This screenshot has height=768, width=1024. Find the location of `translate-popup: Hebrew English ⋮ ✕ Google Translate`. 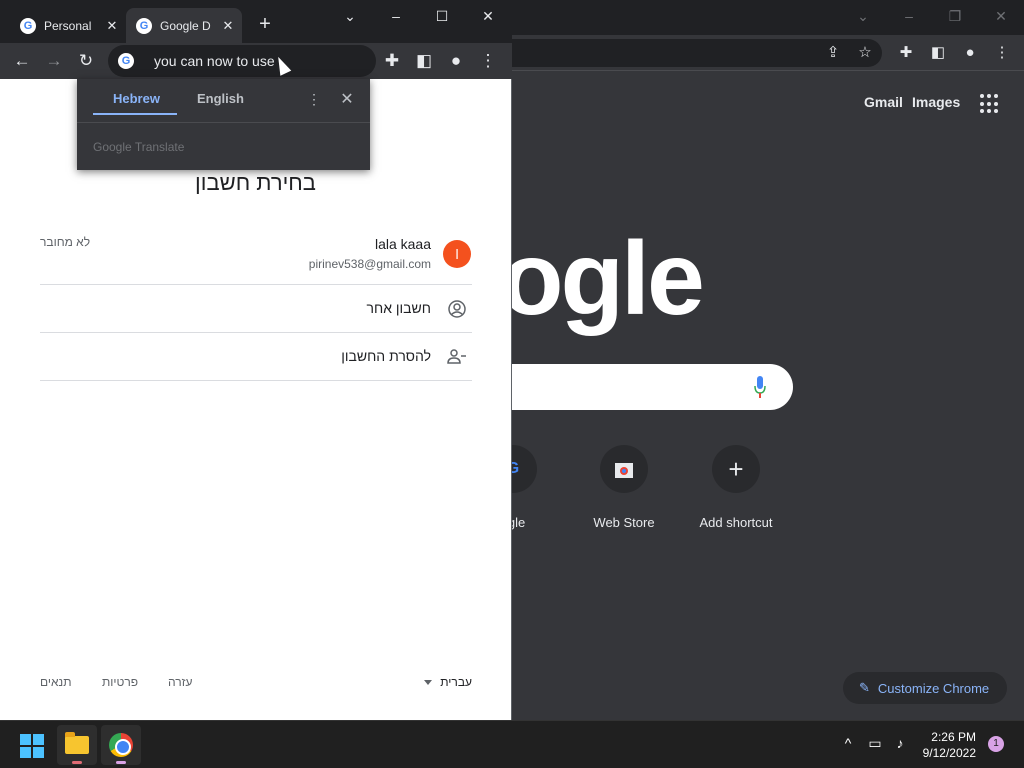

translate-popup: Hebrew English ⋮ ✕ Google Translate is located at coordinates (223, 124).